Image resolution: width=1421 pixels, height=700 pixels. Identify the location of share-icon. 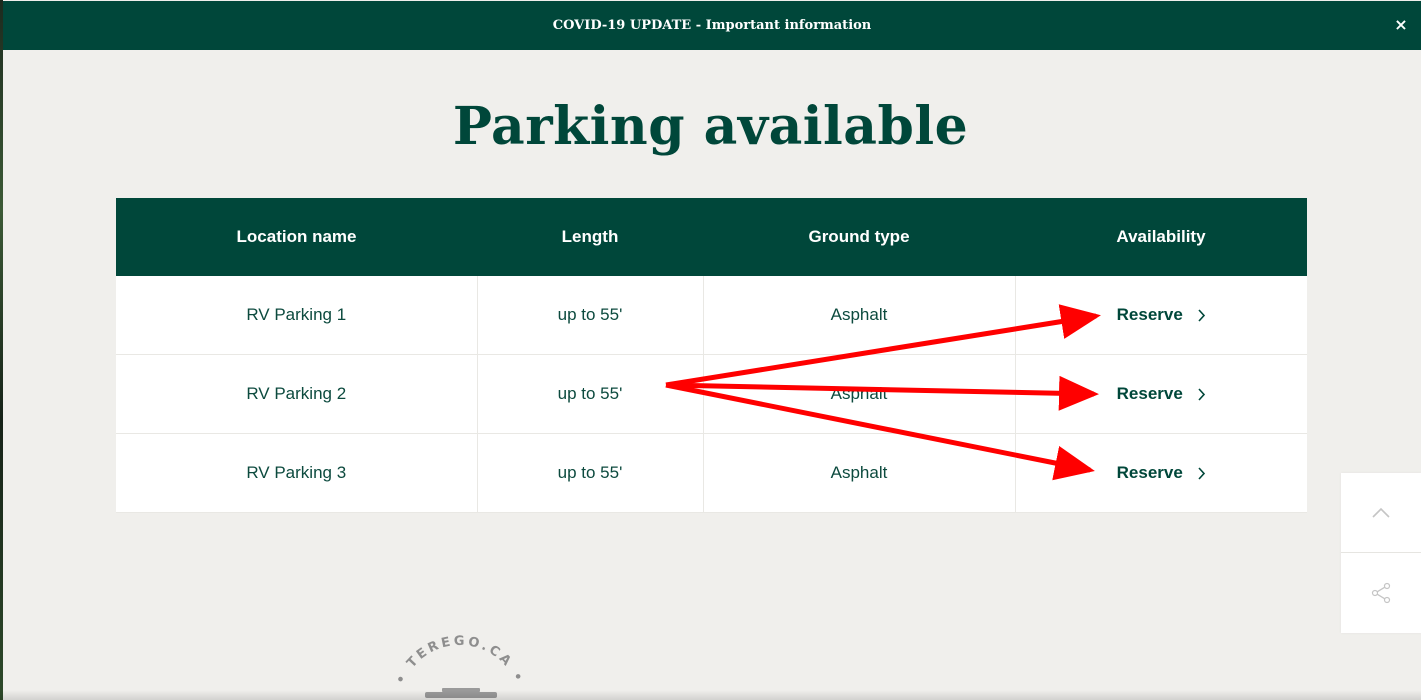
(1381, 593).